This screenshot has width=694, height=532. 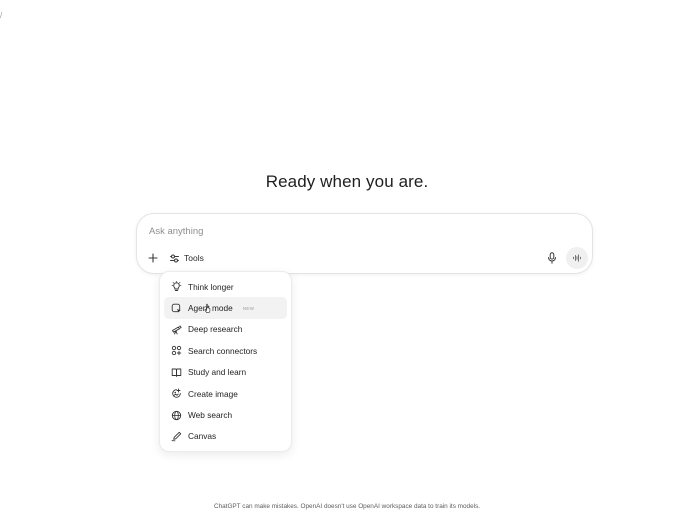 I want to click on menu-item-create-image: Create image, so click(x=225, y=393).